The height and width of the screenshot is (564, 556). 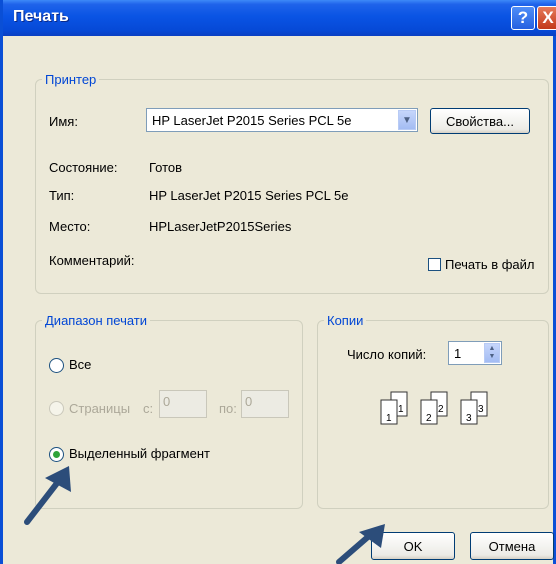 What do you see at coordinates (434, 264) in the screenshot?
I see `print-to-file-checkbox` at bounding box center [434, 264].